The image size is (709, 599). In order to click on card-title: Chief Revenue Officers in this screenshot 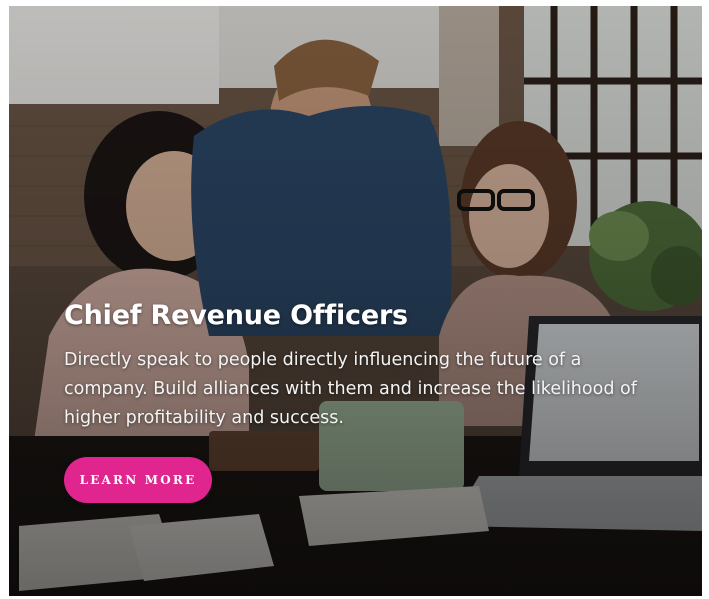, I will do `click(236, 315)`.